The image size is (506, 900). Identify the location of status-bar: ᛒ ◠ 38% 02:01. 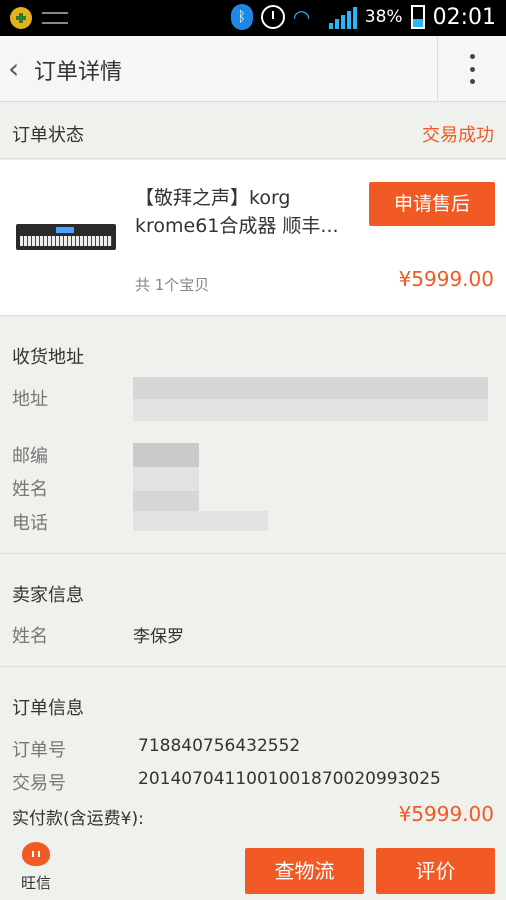
(253, 18).